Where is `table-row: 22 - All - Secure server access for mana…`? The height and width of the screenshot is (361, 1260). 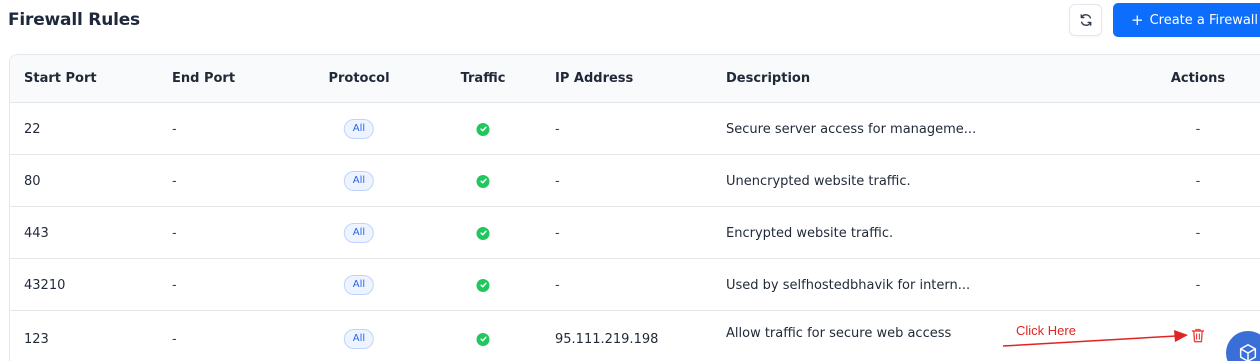 table-row: 22 - All - Secure server access for mana… is located at coordinates (635, 129).